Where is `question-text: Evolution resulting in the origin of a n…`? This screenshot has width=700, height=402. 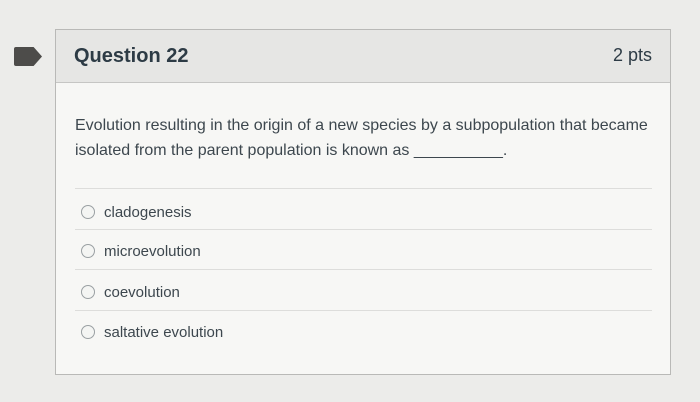
question-text: Evolution resulting in the origin of a n… is located at coordinates (361, 138).